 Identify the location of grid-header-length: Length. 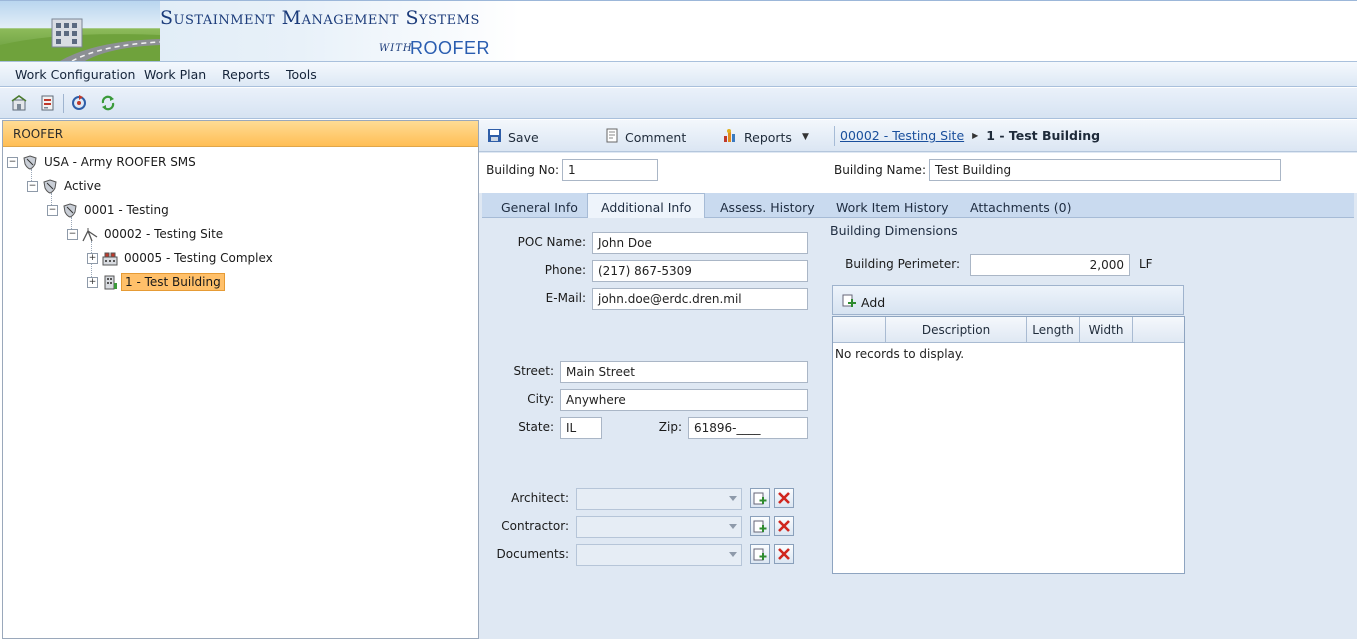
(1053, 329).